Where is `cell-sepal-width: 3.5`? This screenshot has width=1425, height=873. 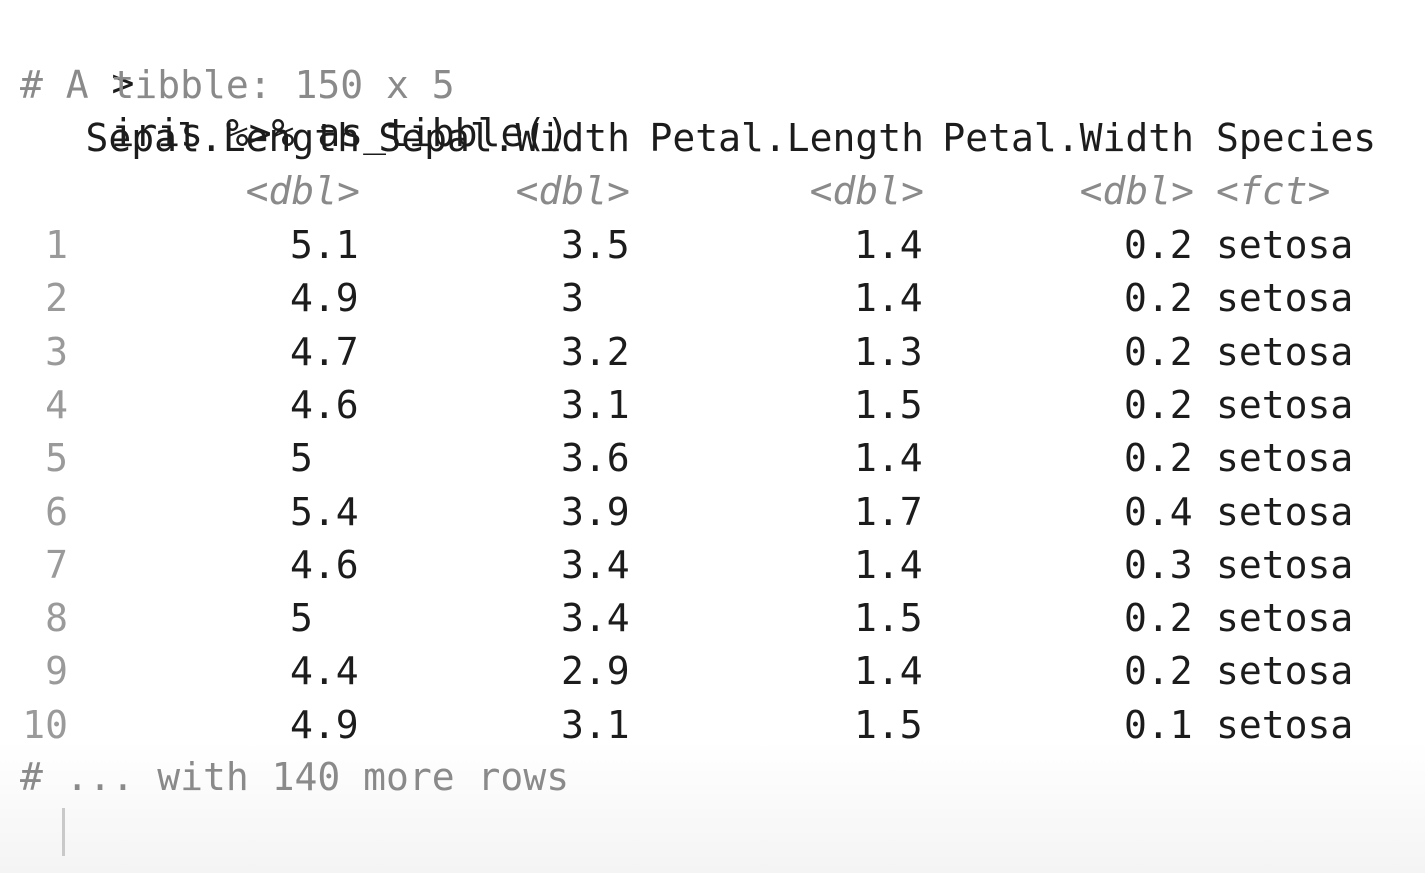
cell-sepal-width: 3.5 is located at coordinates (595, 245).